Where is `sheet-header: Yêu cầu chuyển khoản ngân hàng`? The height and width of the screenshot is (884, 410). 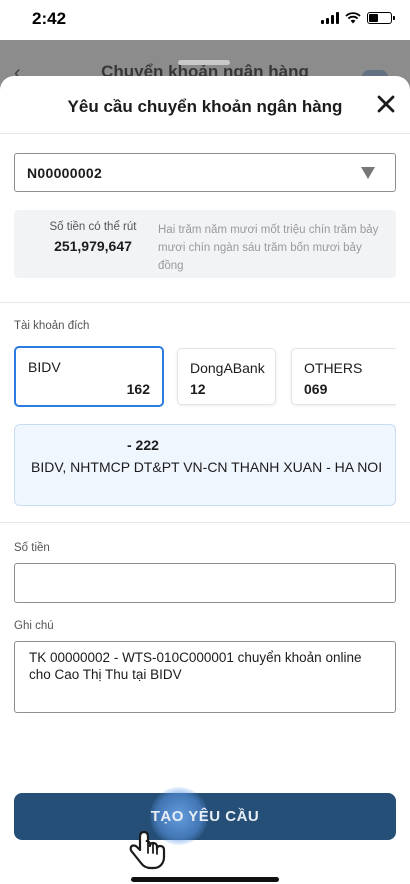
sheet-header: Yêu cầu chuyển khoản ngân hàng is located at coordinates (205, 105).